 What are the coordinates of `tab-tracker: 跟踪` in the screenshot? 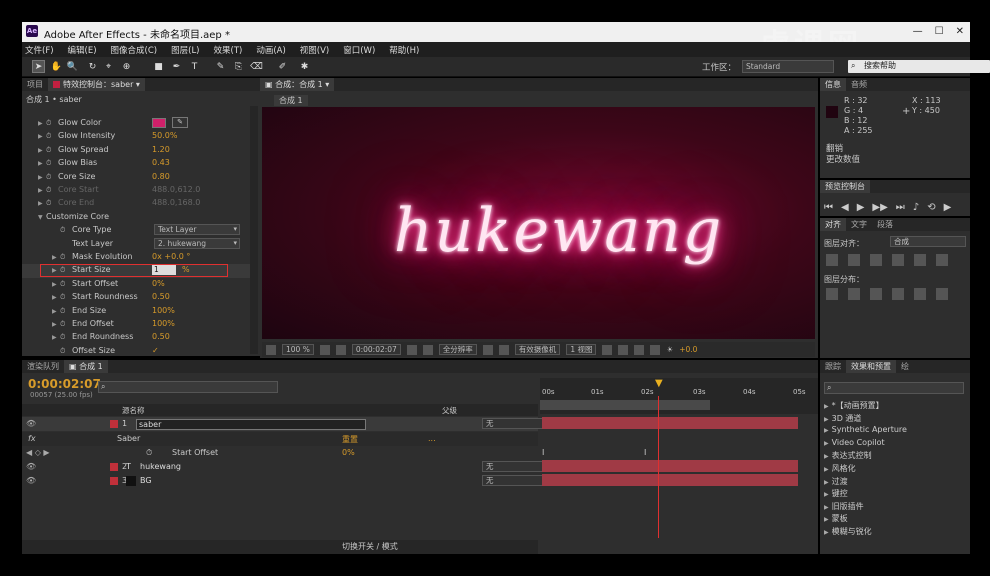 It's located at (833, 366).